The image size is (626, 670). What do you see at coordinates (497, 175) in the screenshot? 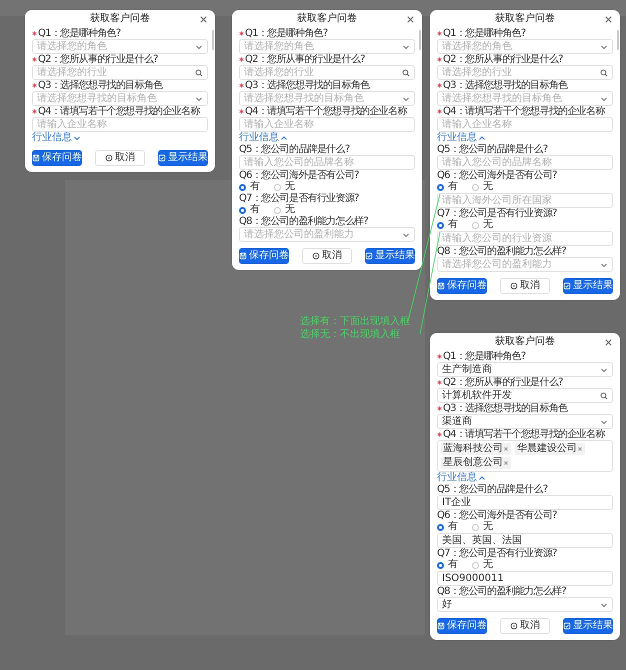
I see `question-label: Q6：您公司海外是否有公司?` at bounding box center [497, 175].